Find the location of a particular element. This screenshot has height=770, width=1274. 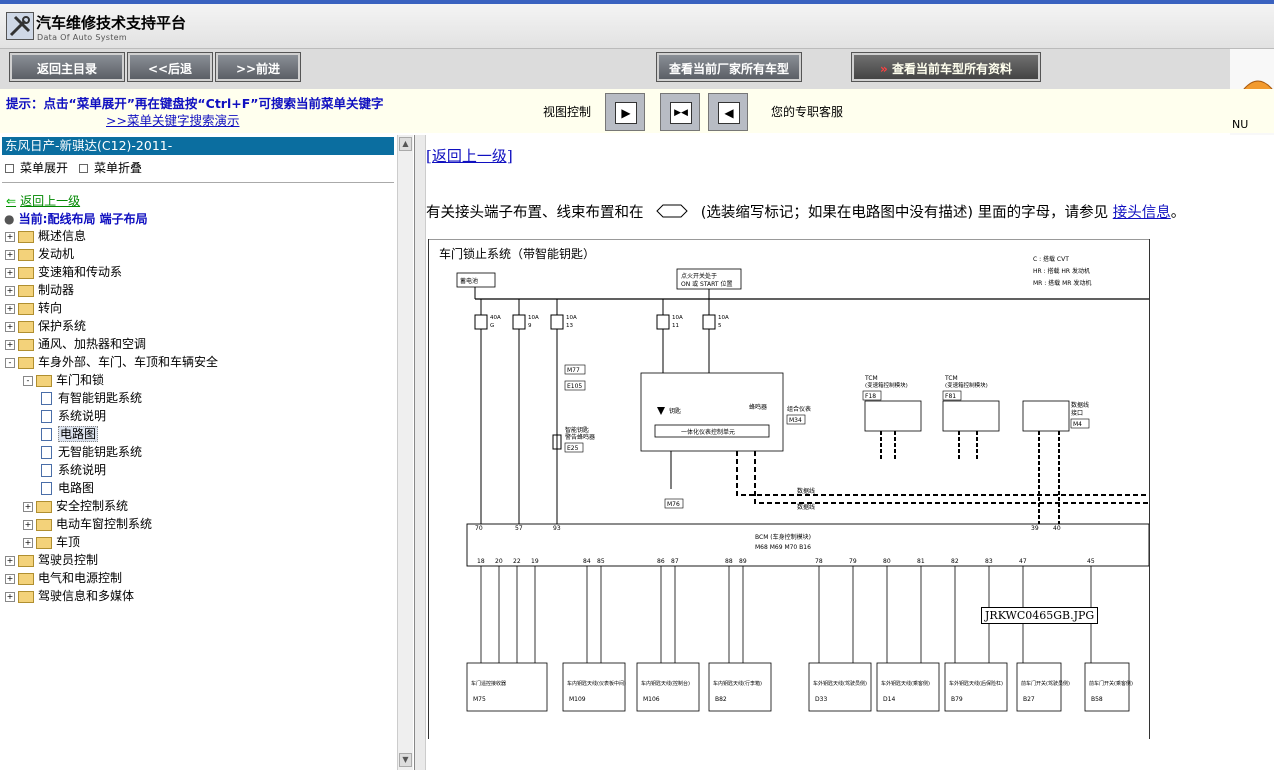

tree-item-label: 电路图 is located at coordinates (78, 434).